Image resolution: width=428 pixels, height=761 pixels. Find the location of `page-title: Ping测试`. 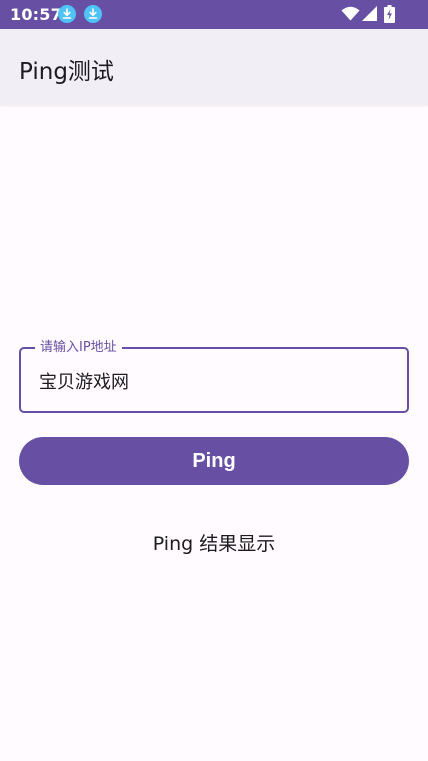

page-title: Ping测试 is located at coordinates (66, 72).